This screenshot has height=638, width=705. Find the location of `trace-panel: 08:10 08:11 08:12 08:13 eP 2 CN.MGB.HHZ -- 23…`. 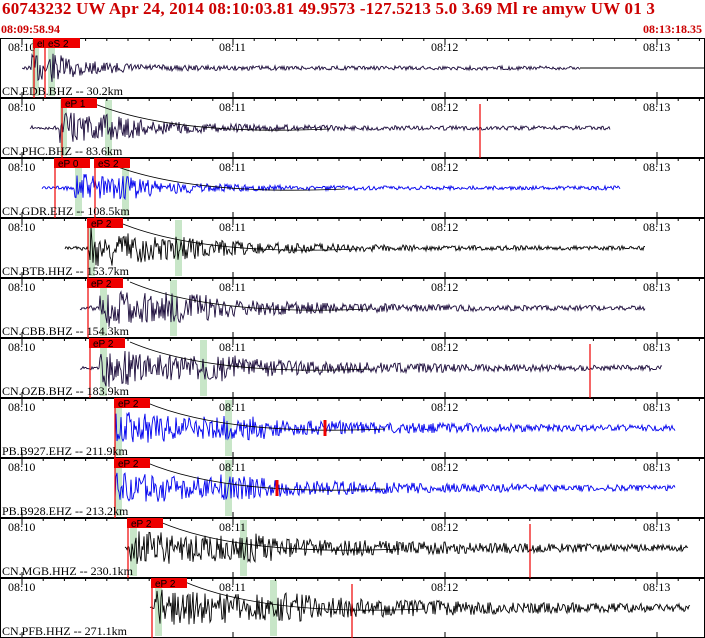

trace-panel: 08:10 08:11 08:12 08:13 eP 2 CN.MGB.HHZ -- 23… is located at coordinates (352, 548).